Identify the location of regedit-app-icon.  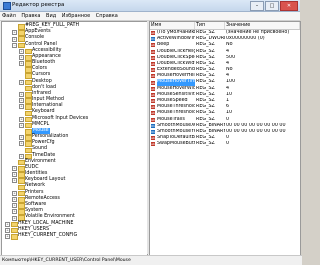
(7, 6).